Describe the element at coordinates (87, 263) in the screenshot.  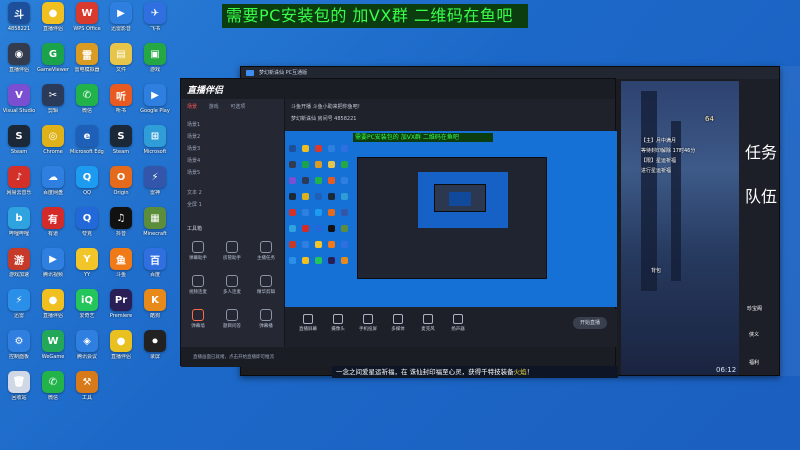
I see `desktop-icon: Y YY` at that location.